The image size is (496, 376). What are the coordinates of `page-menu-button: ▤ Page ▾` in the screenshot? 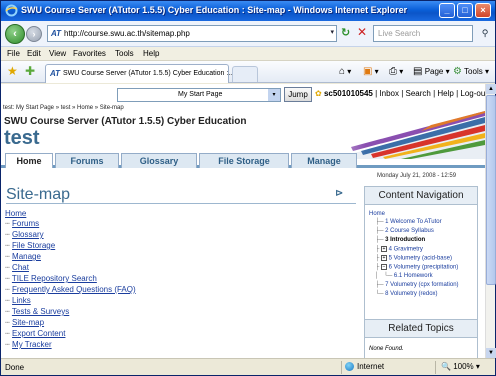 It's located at (431, 71).